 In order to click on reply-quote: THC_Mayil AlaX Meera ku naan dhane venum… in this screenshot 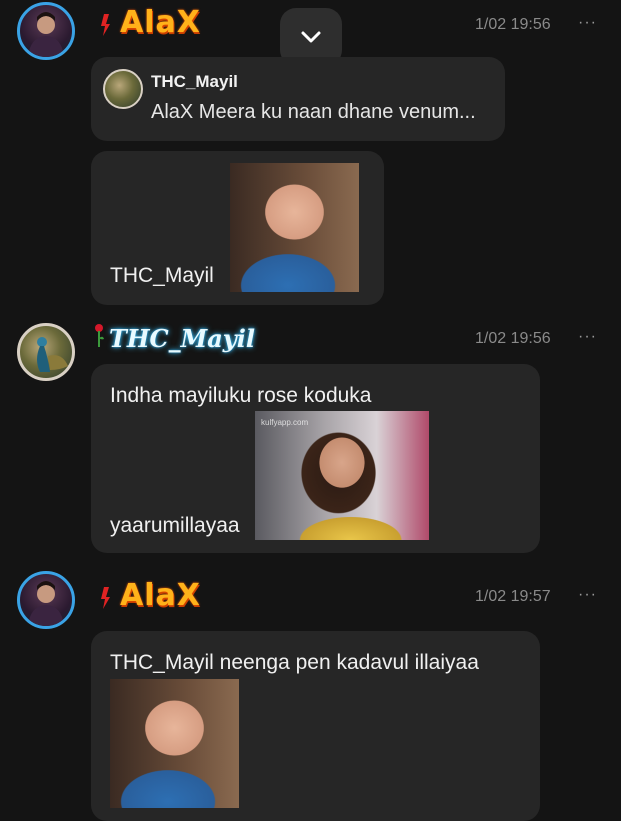, I will do `click(298, 99)`.